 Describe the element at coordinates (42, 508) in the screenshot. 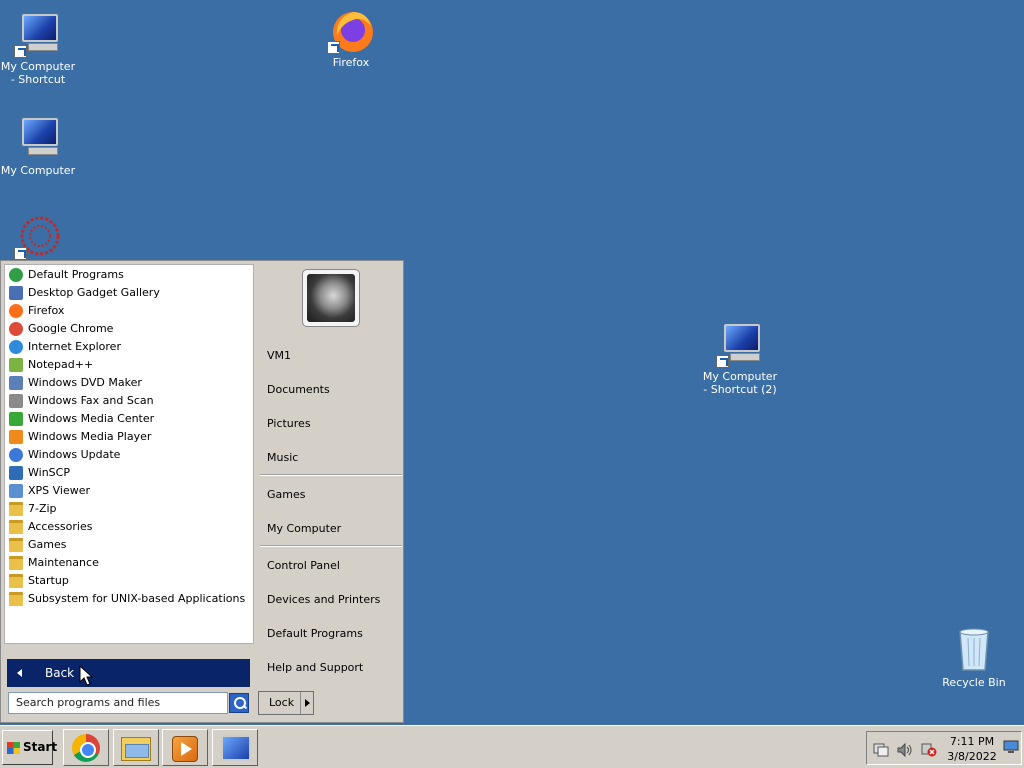

I see `list-item-label: 7-Zip` at that location.